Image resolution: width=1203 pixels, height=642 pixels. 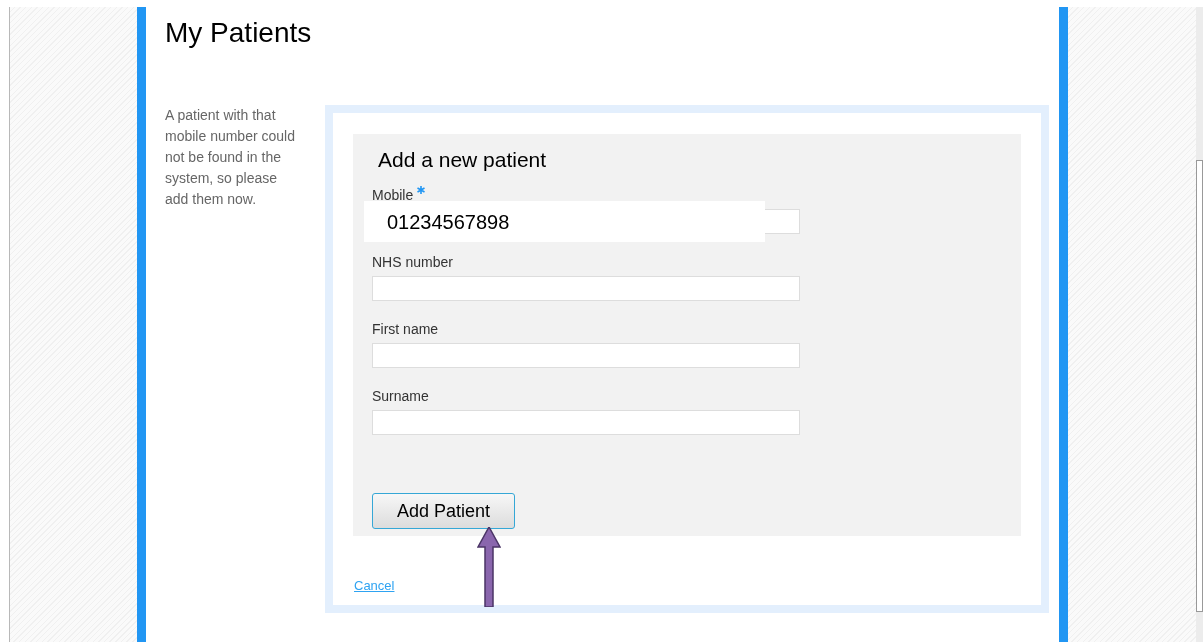 I want to click on notice-text: A patient with that mobile number could not be found in the system, so please add them now., so click(x=230, y=157).